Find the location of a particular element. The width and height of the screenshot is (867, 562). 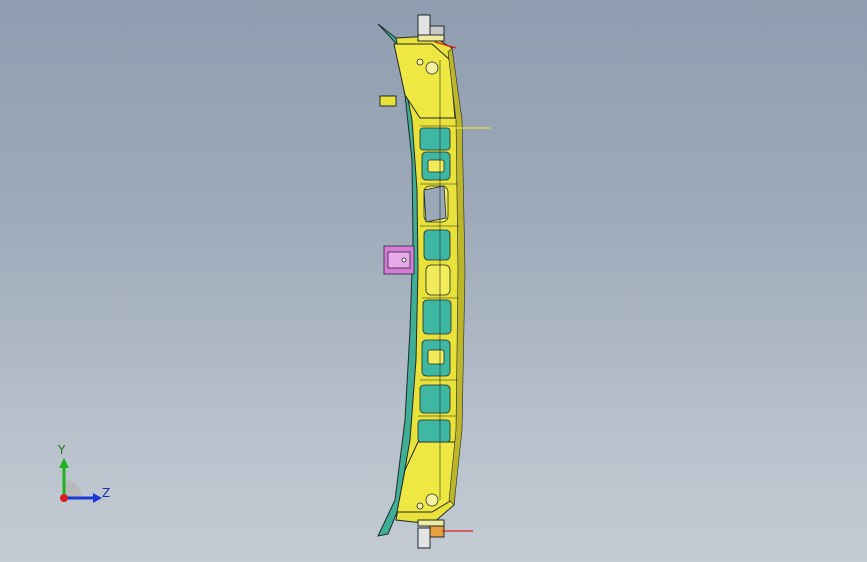

cutout is located at coordinates (435, 204).